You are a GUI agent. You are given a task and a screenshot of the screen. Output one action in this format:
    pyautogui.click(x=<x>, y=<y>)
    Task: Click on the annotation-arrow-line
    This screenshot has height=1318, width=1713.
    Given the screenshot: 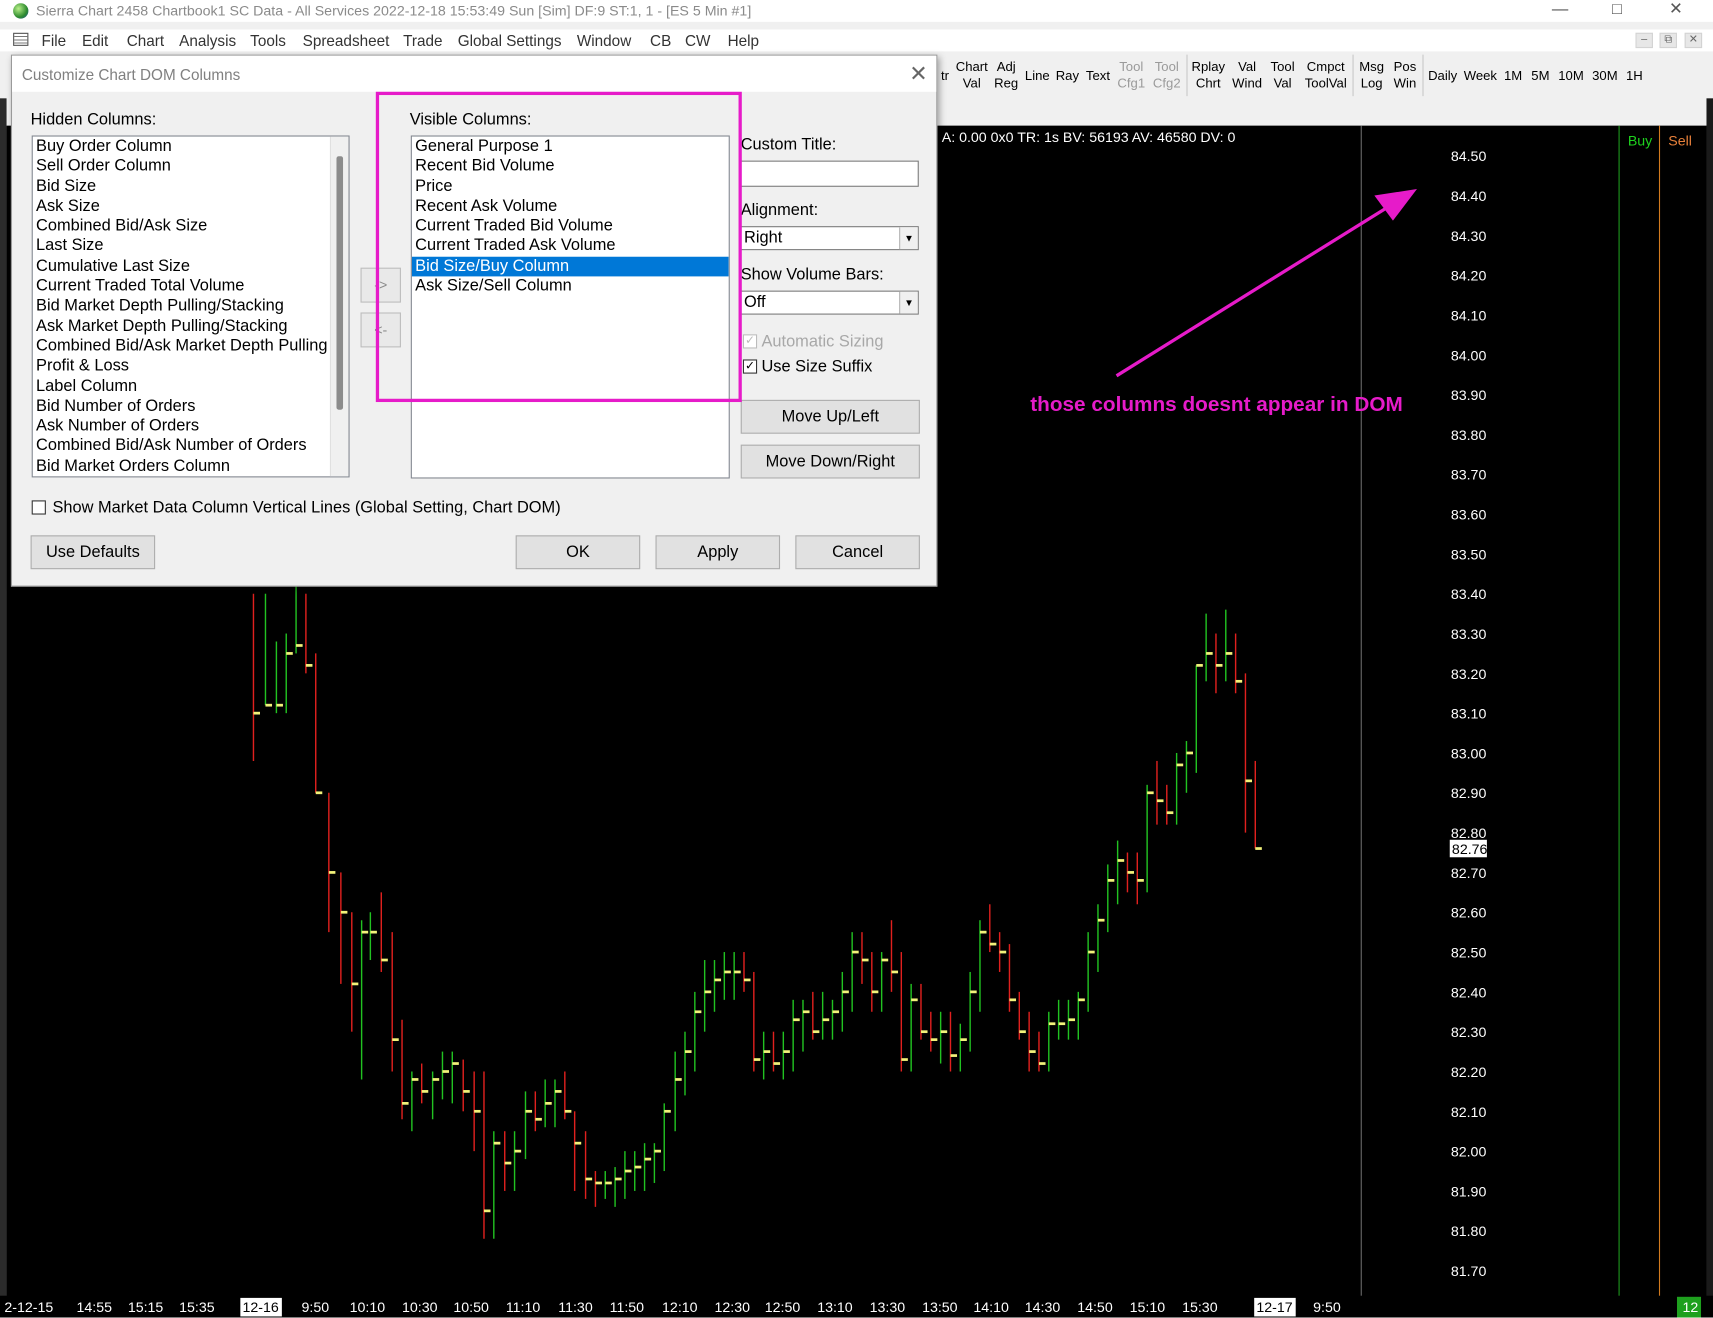 What is the action you would take?
    pyautogui.click(x=1255, y=289)
    